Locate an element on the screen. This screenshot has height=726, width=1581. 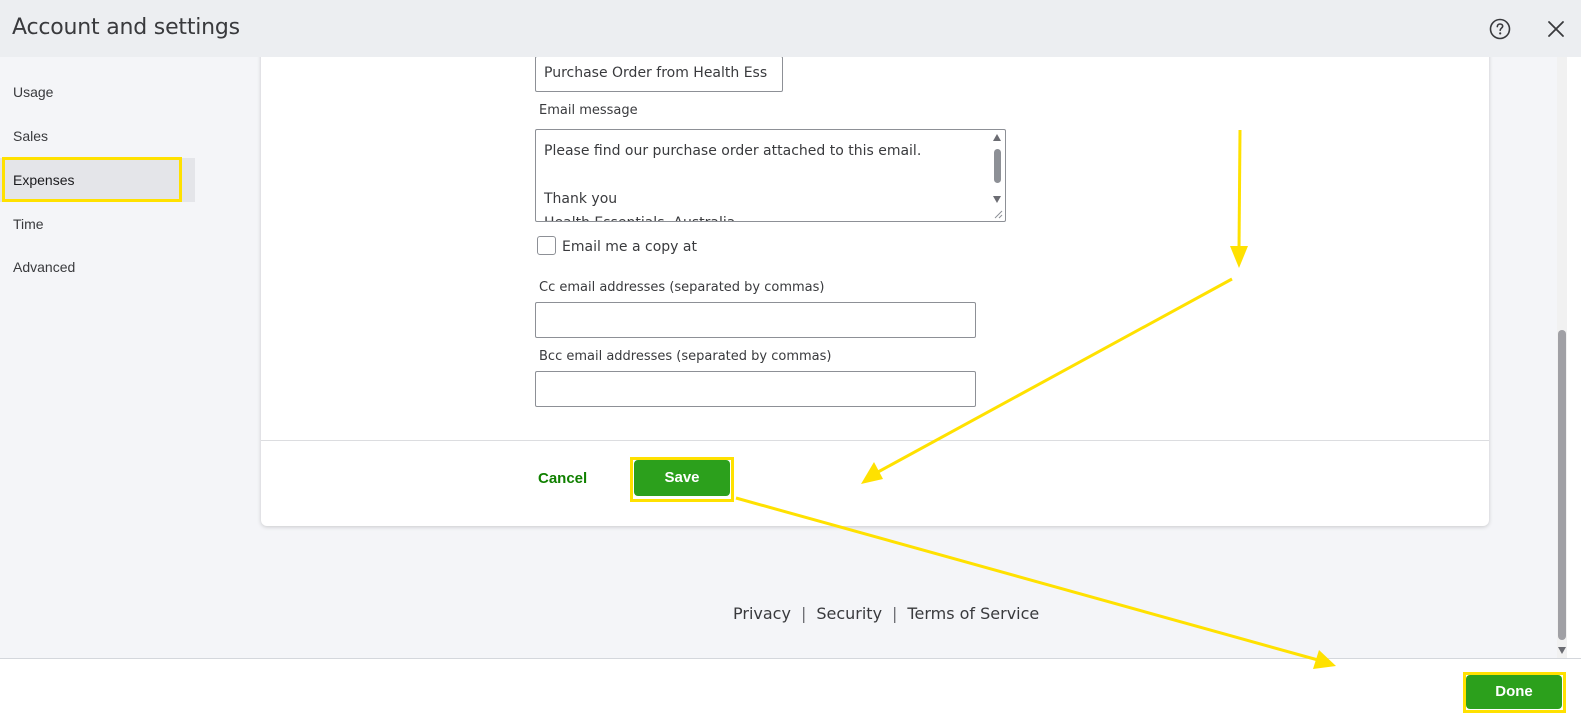
email-message-label: Email message is located at coordinates (588, 110).